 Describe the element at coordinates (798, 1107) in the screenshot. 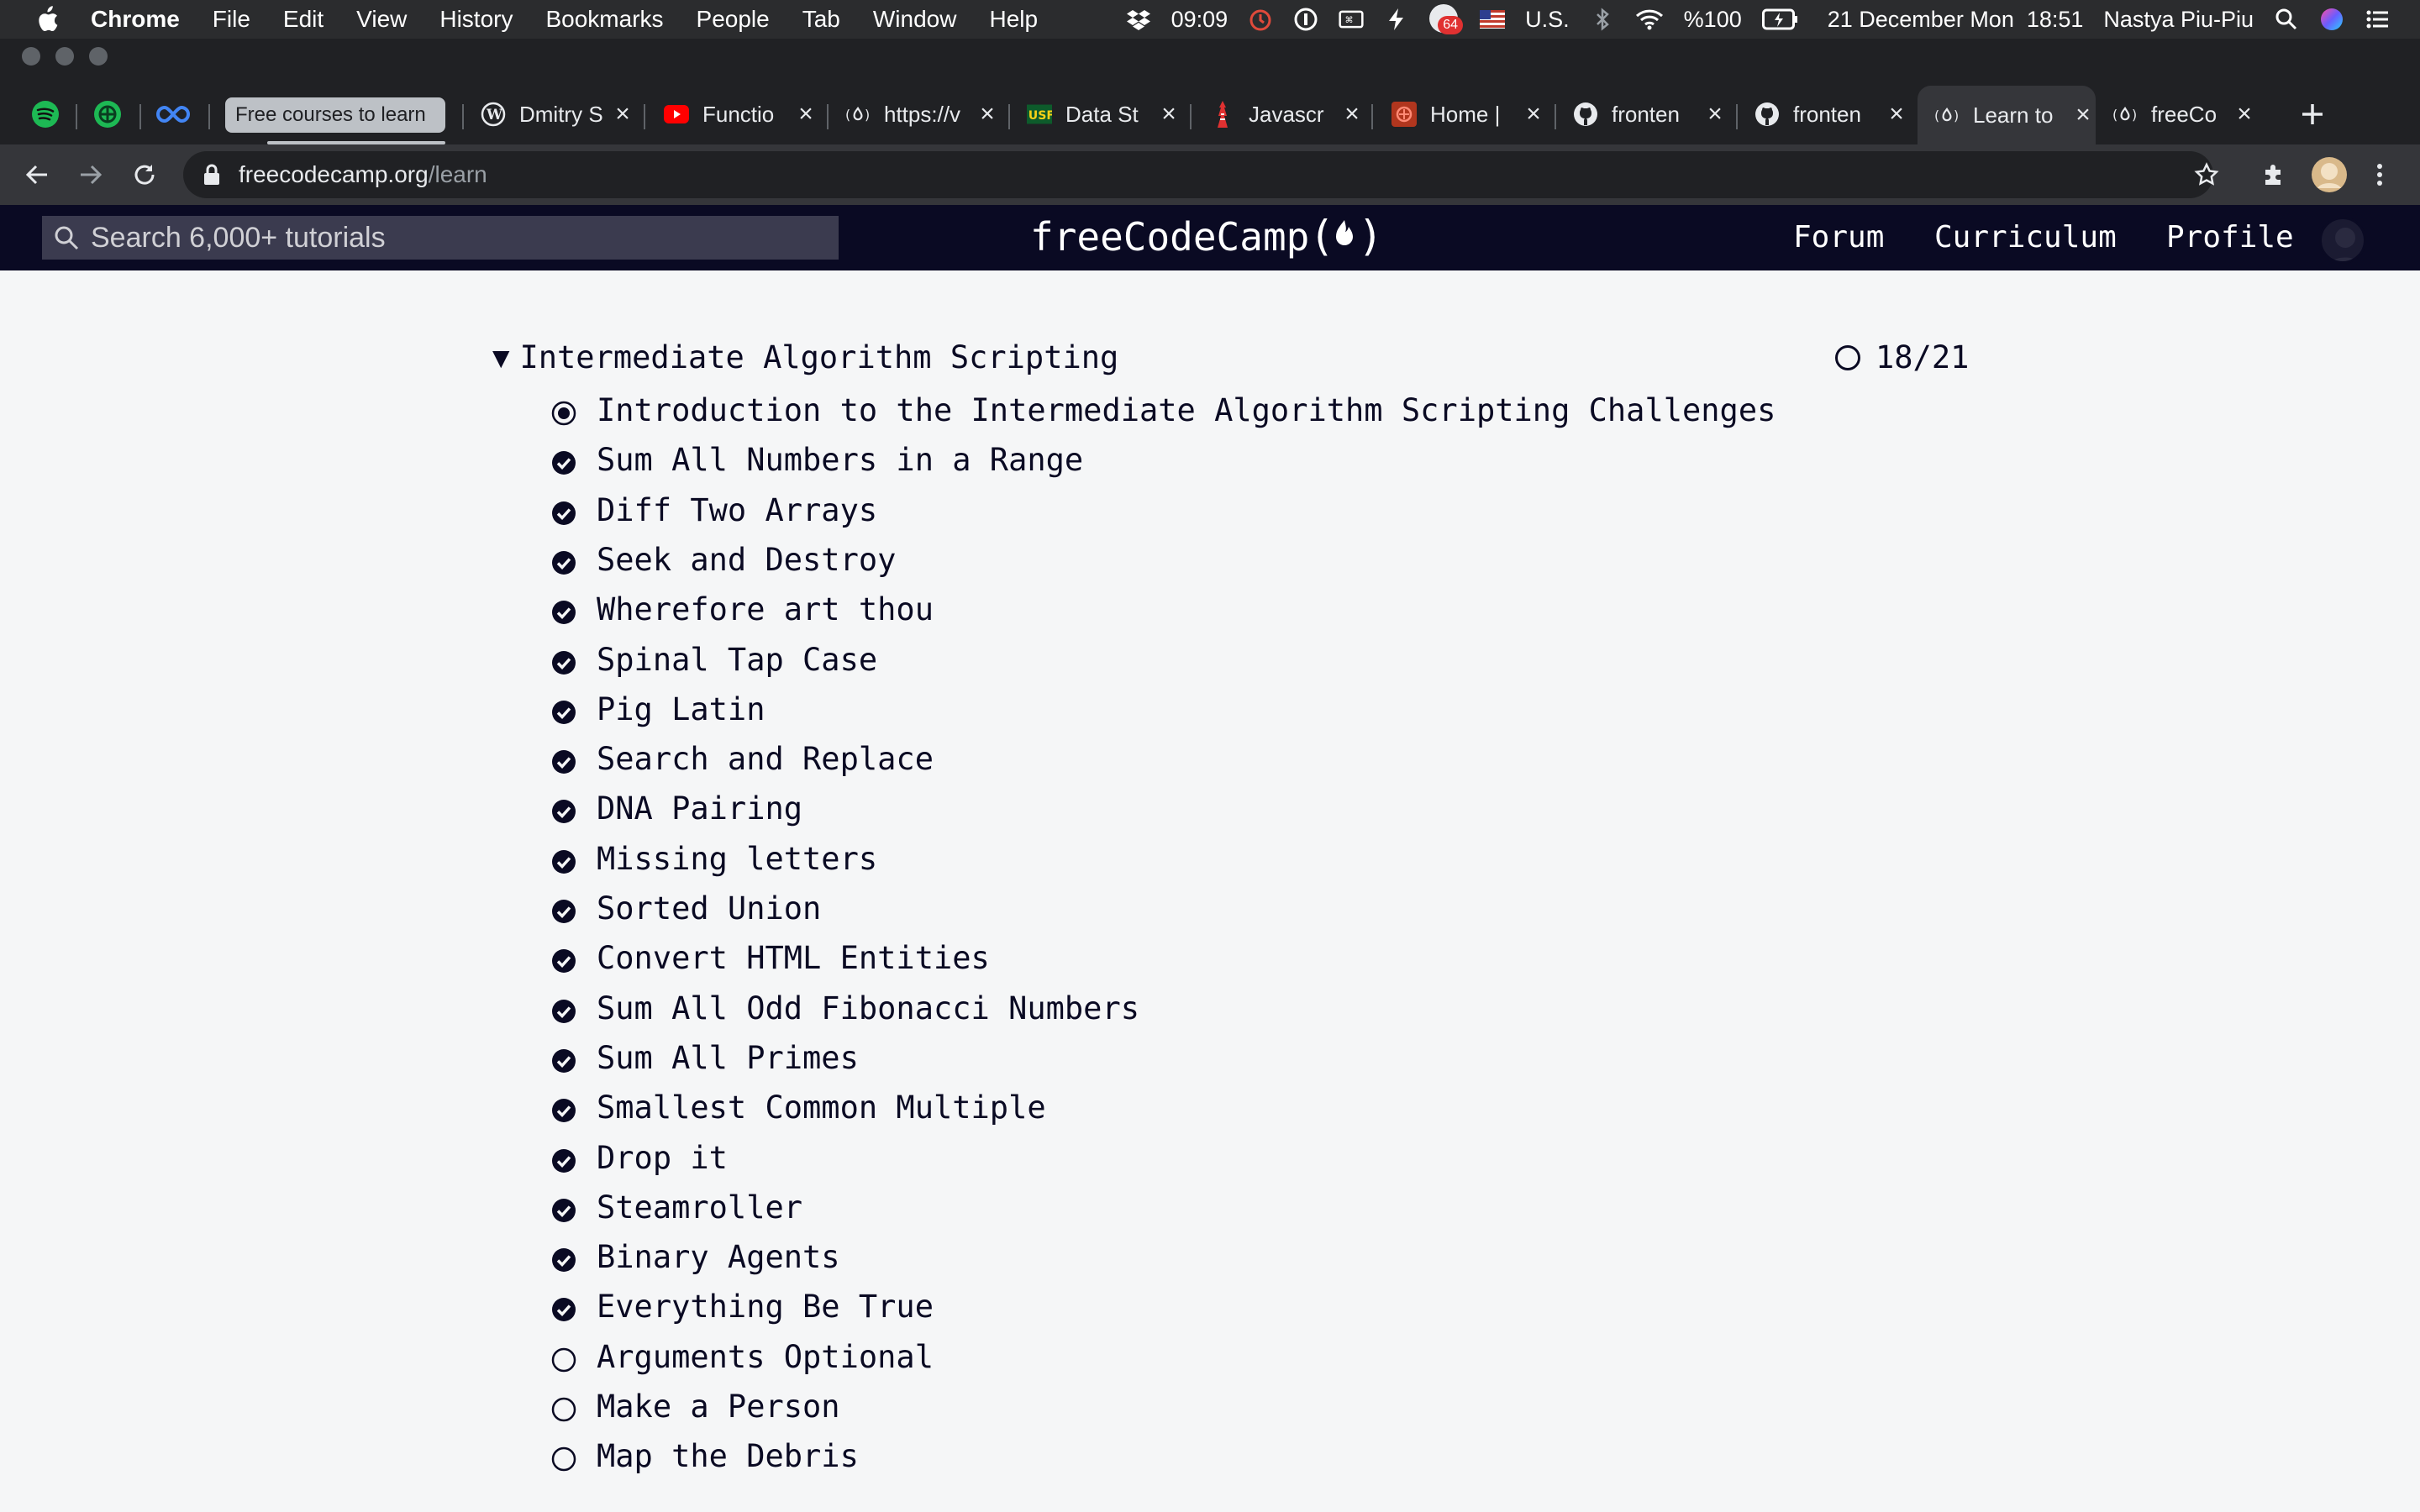

I see `challenge-item: Smallest Common Multiple` at that location.